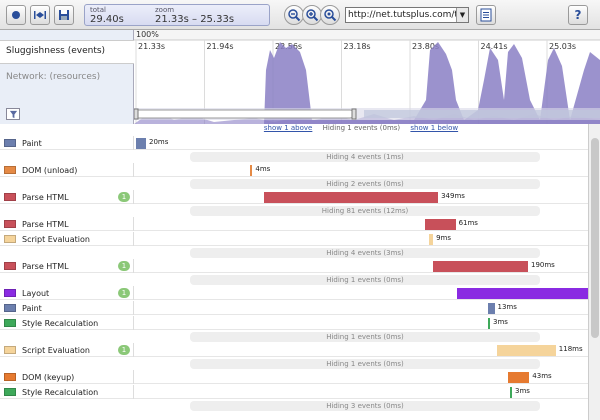 Image resolution: width=600 pixels, height=420 pixels. I want to click on url-select-value: http://net.tutsplus.com/tu, so click(406, 15).